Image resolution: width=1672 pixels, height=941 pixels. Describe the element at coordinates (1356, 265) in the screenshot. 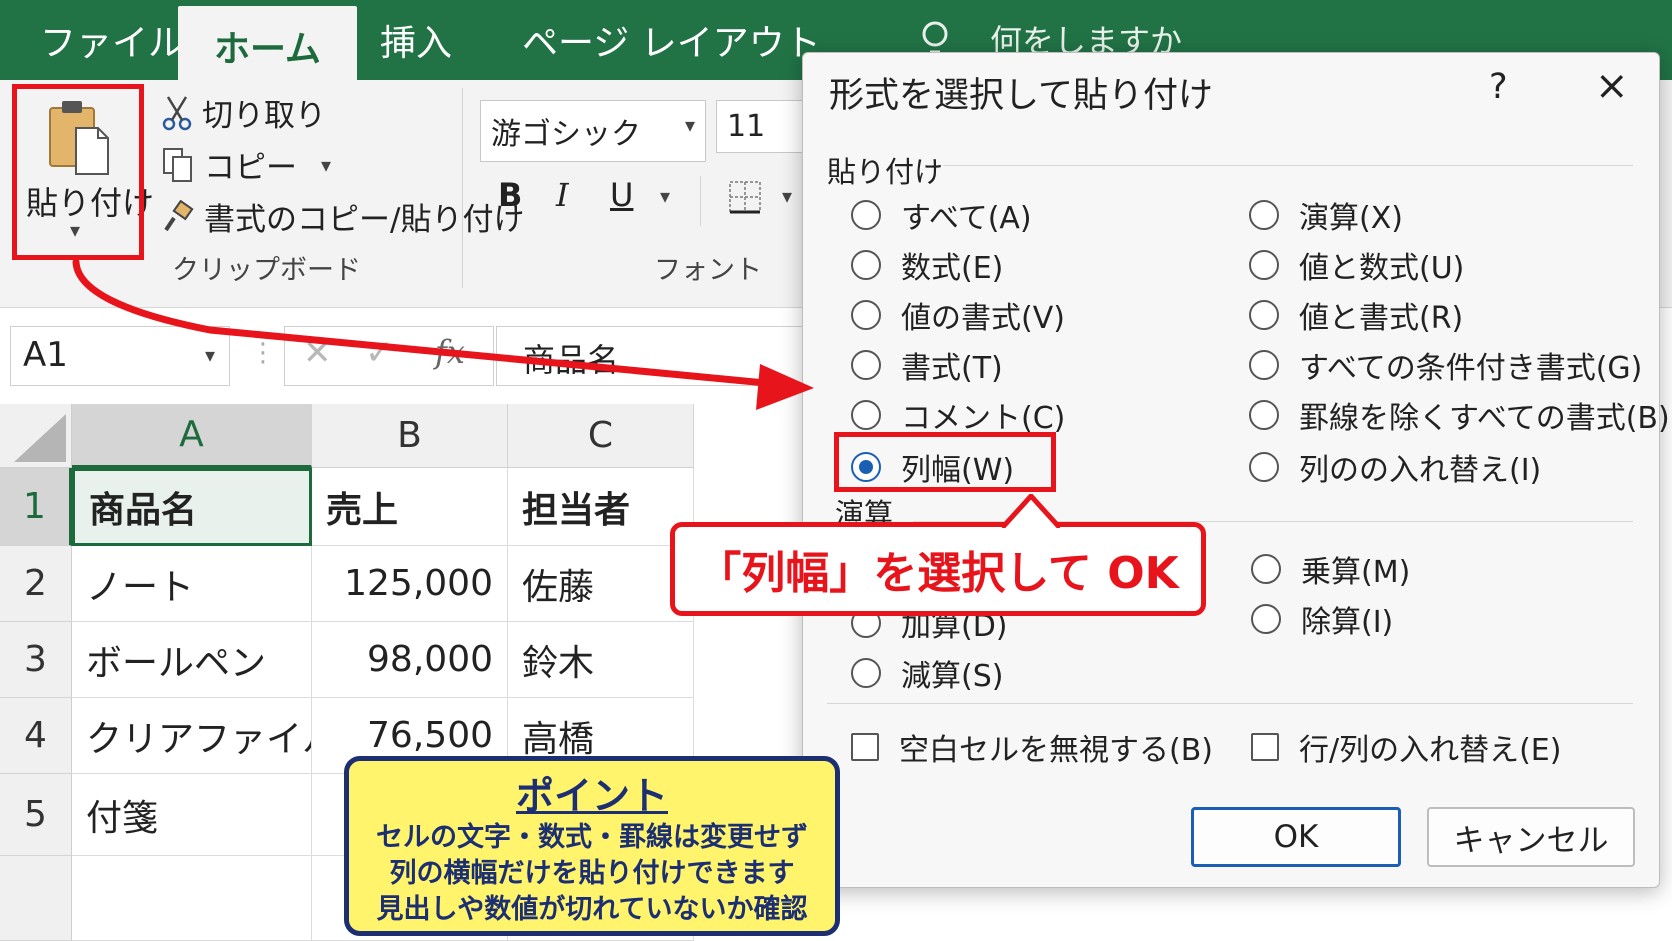

I see `radio-paste-values-formulas: 値と数式(U)` at that location.